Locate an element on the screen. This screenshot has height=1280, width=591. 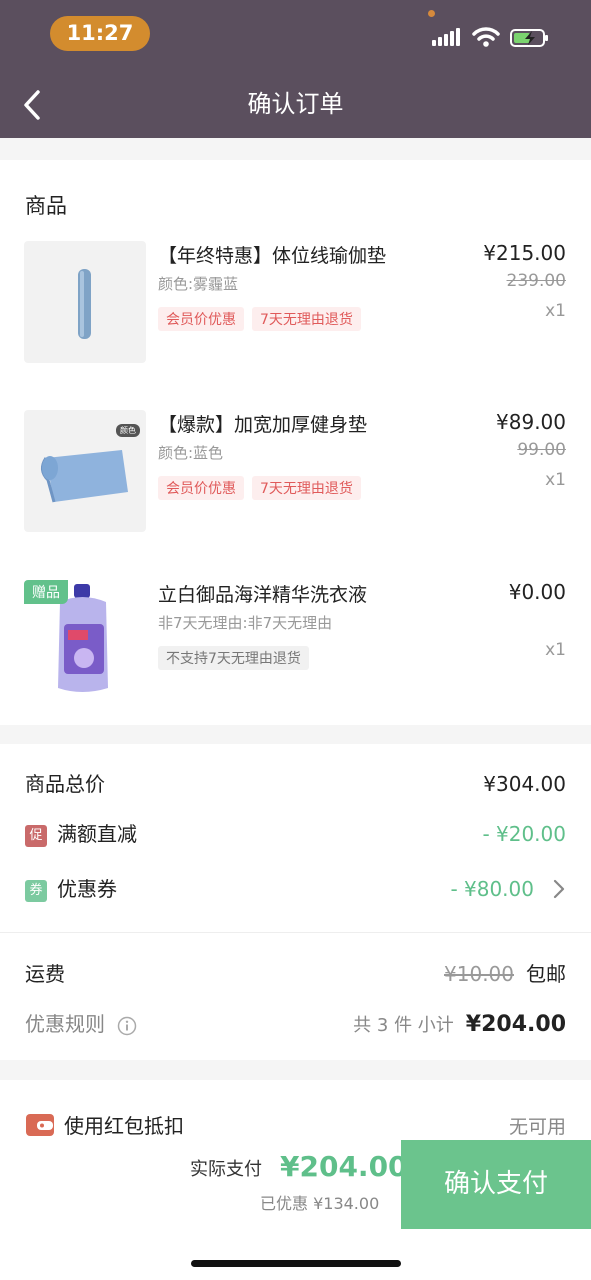
redpacket-label: 使用红包抵扣 is located at coordinates (124, 1126).